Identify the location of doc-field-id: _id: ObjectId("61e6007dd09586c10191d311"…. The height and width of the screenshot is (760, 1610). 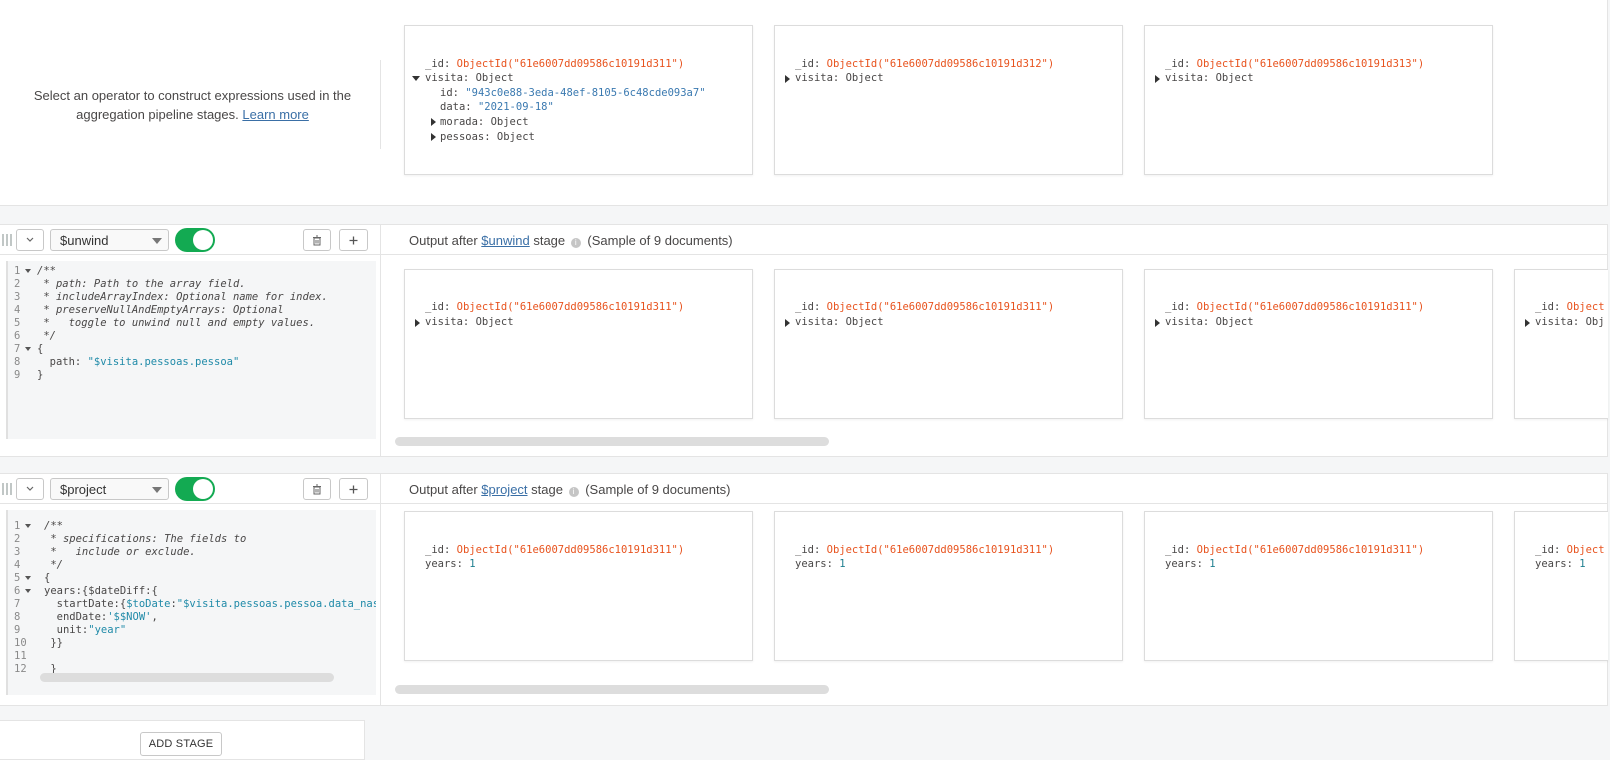
(924, 550).